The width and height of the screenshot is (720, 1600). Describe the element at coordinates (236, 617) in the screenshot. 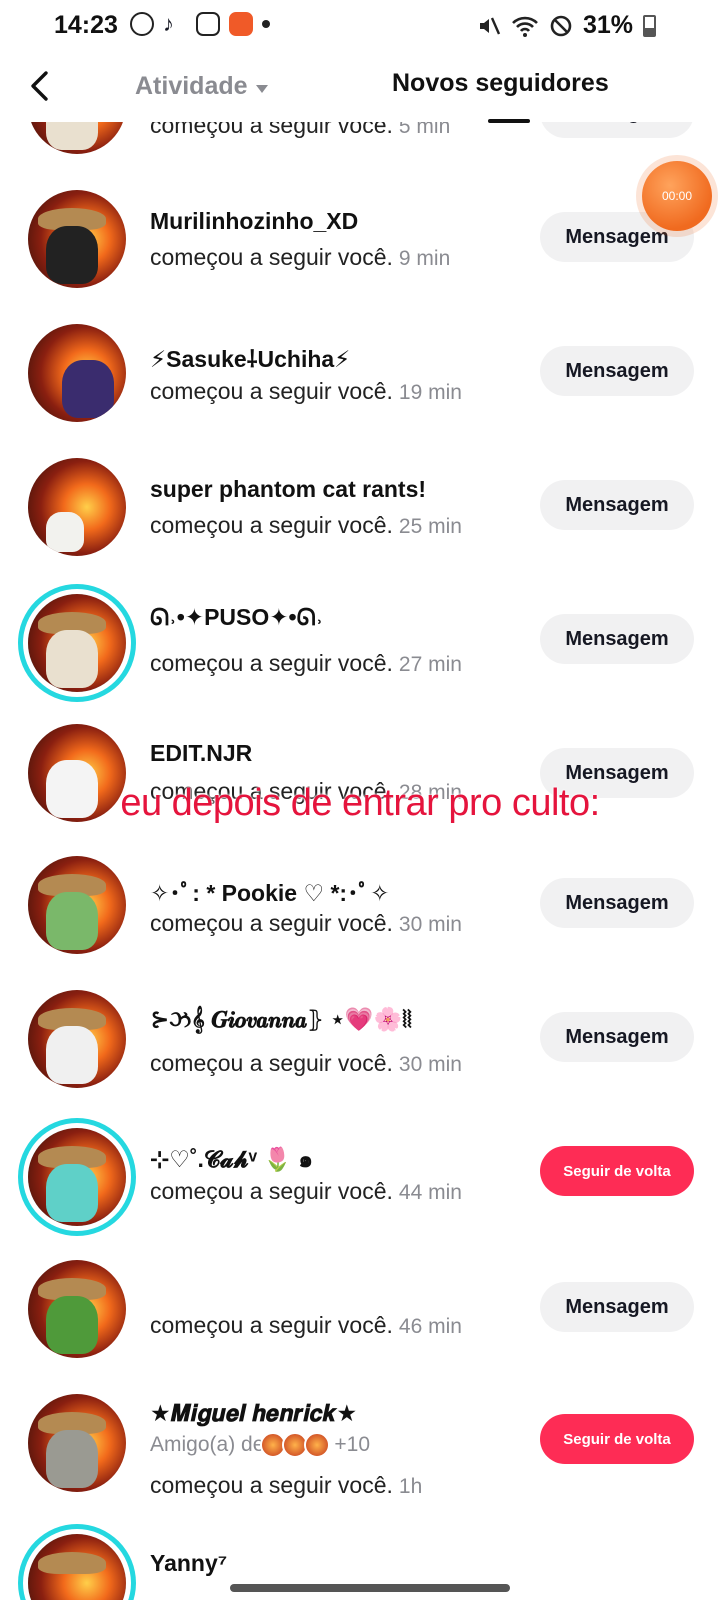

I see `username: ᘏ˒•✦PUSO✦•ᘏ˒` at that location.